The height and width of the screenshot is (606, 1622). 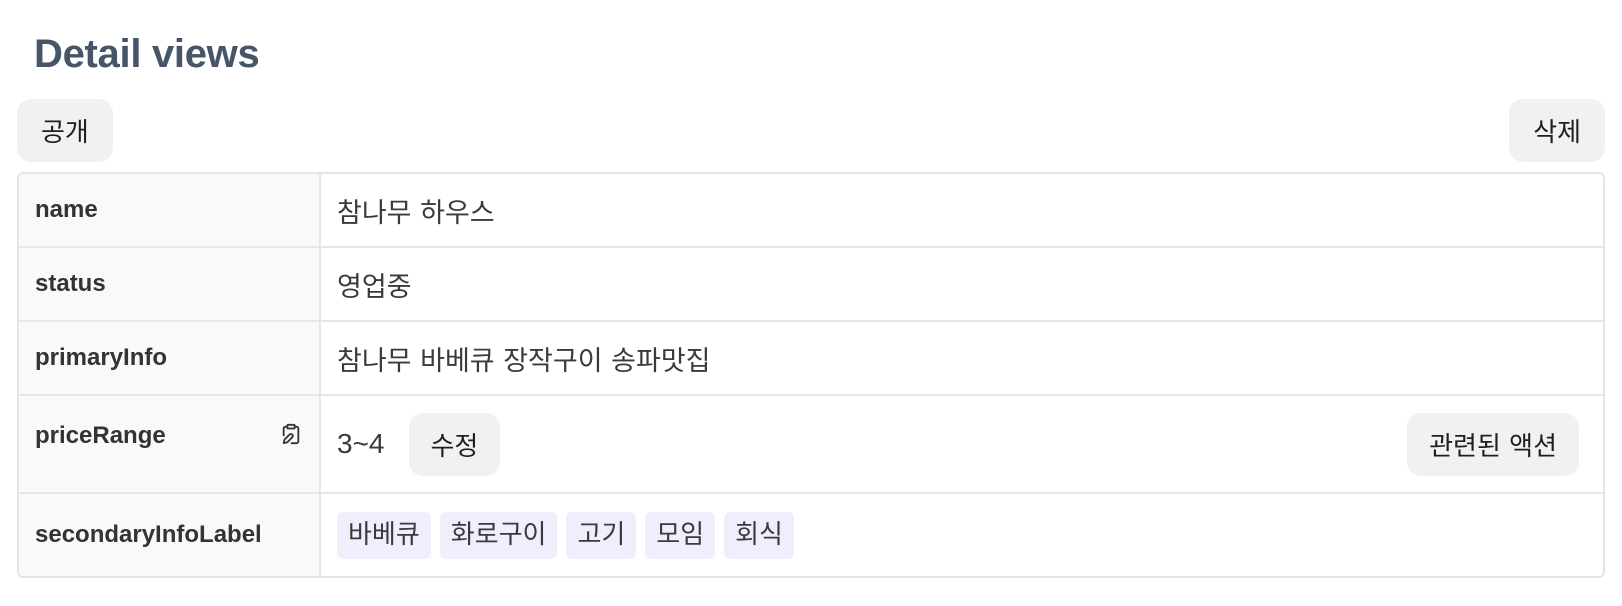 I want to click on price-group: 3~4 수정, so click(x=419, y=444).